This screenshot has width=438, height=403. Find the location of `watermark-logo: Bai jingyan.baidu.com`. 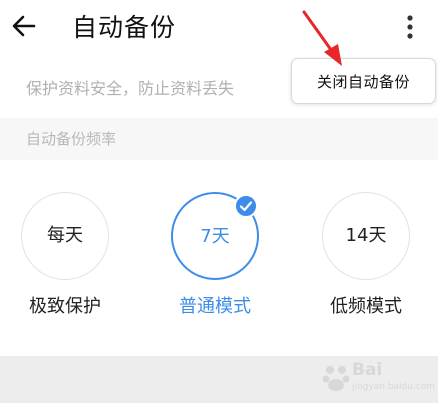

watermark-logo: Bai jingyan.baidu.com is located at coordinates (379, 379).